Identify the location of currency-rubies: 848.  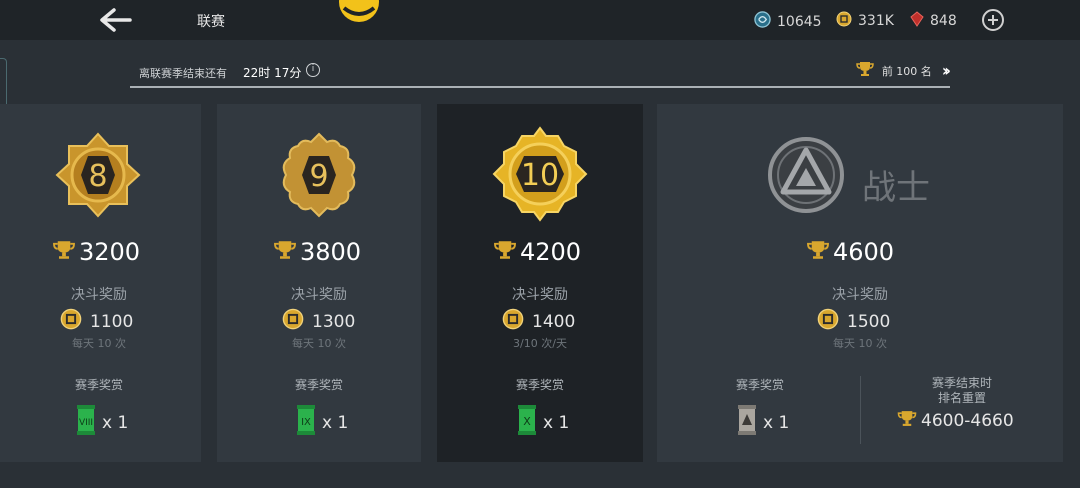
(933, 21).